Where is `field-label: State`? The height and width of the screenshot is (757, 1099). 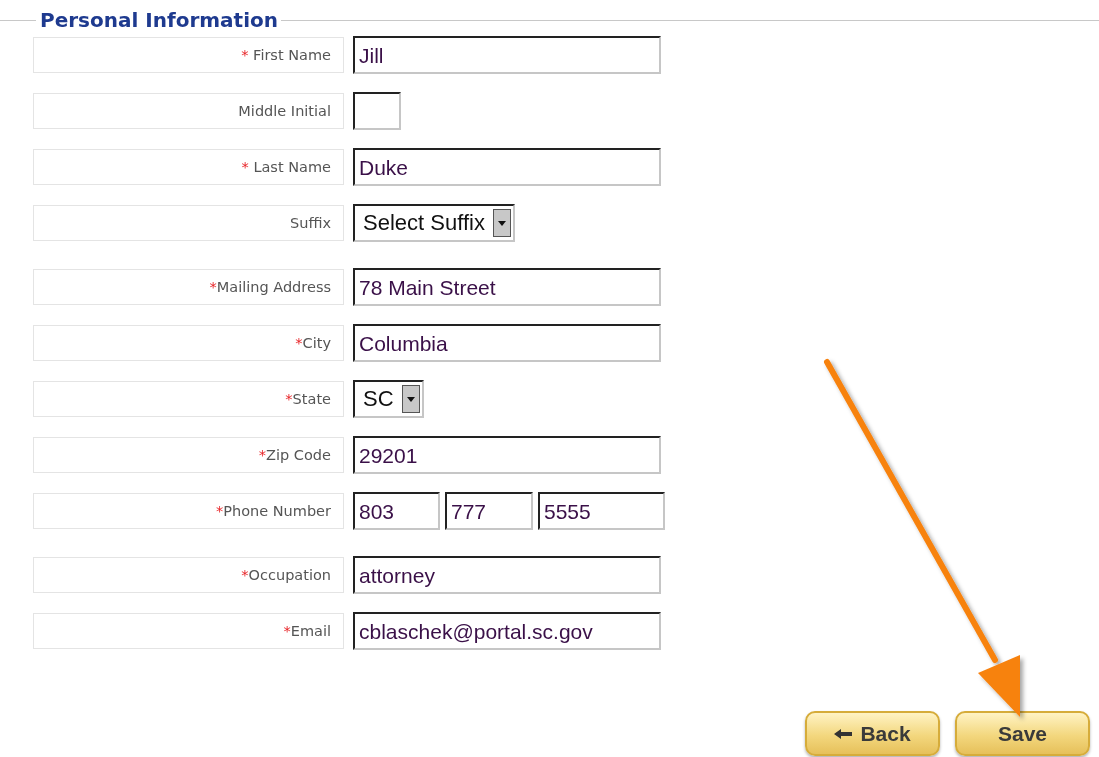 field-label: State is located at coordinates (311, 399).